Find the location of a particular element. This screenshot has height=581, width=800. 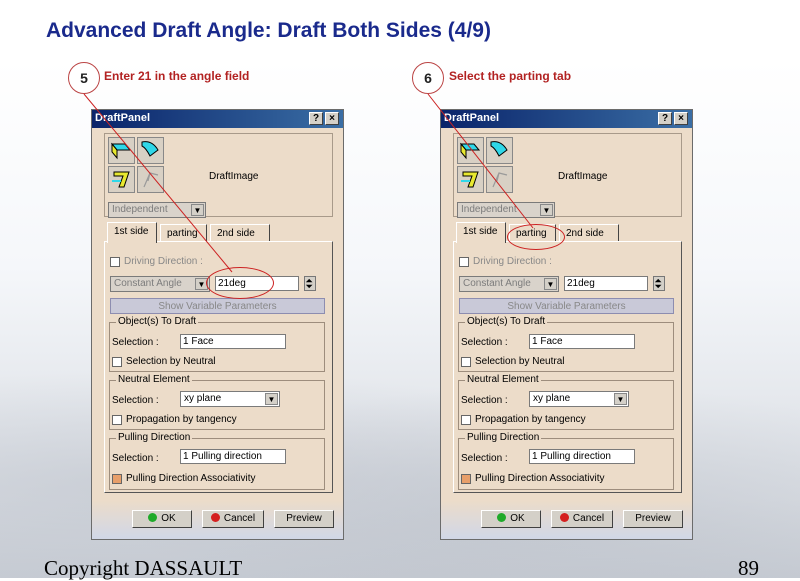

step-6-badge: 6 is located at coordinates (428, 78).